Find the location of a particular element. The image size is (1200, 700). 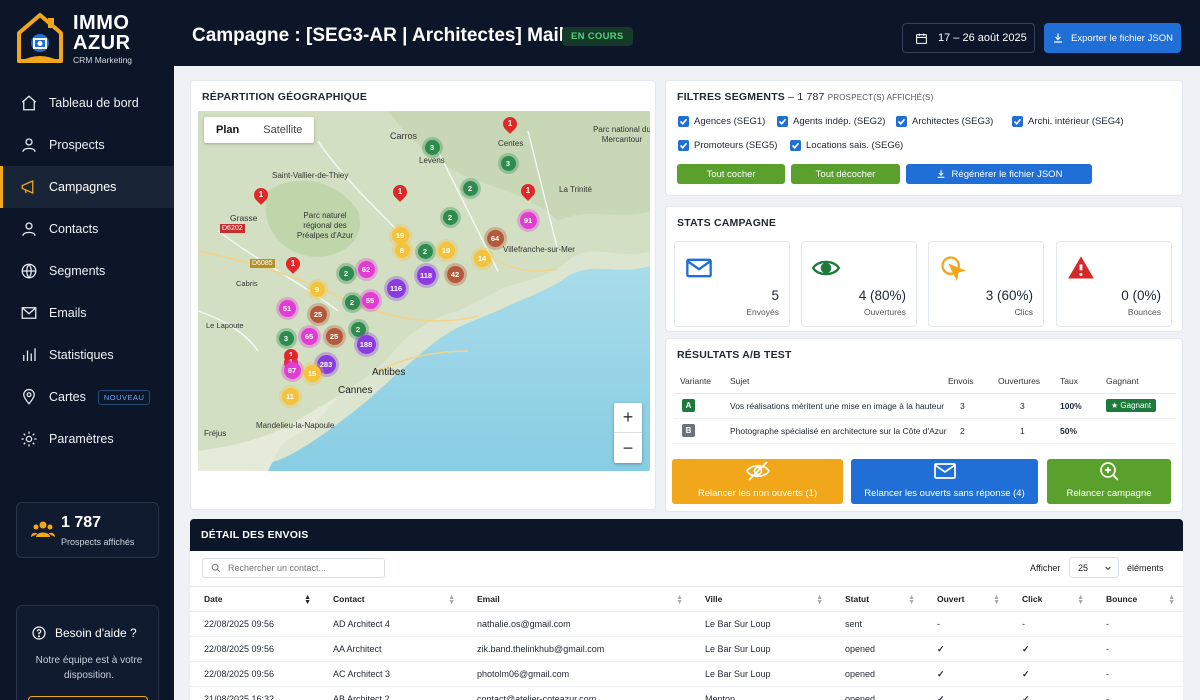

map-cluster-marker: 14 is located at coordinates (482, 258).